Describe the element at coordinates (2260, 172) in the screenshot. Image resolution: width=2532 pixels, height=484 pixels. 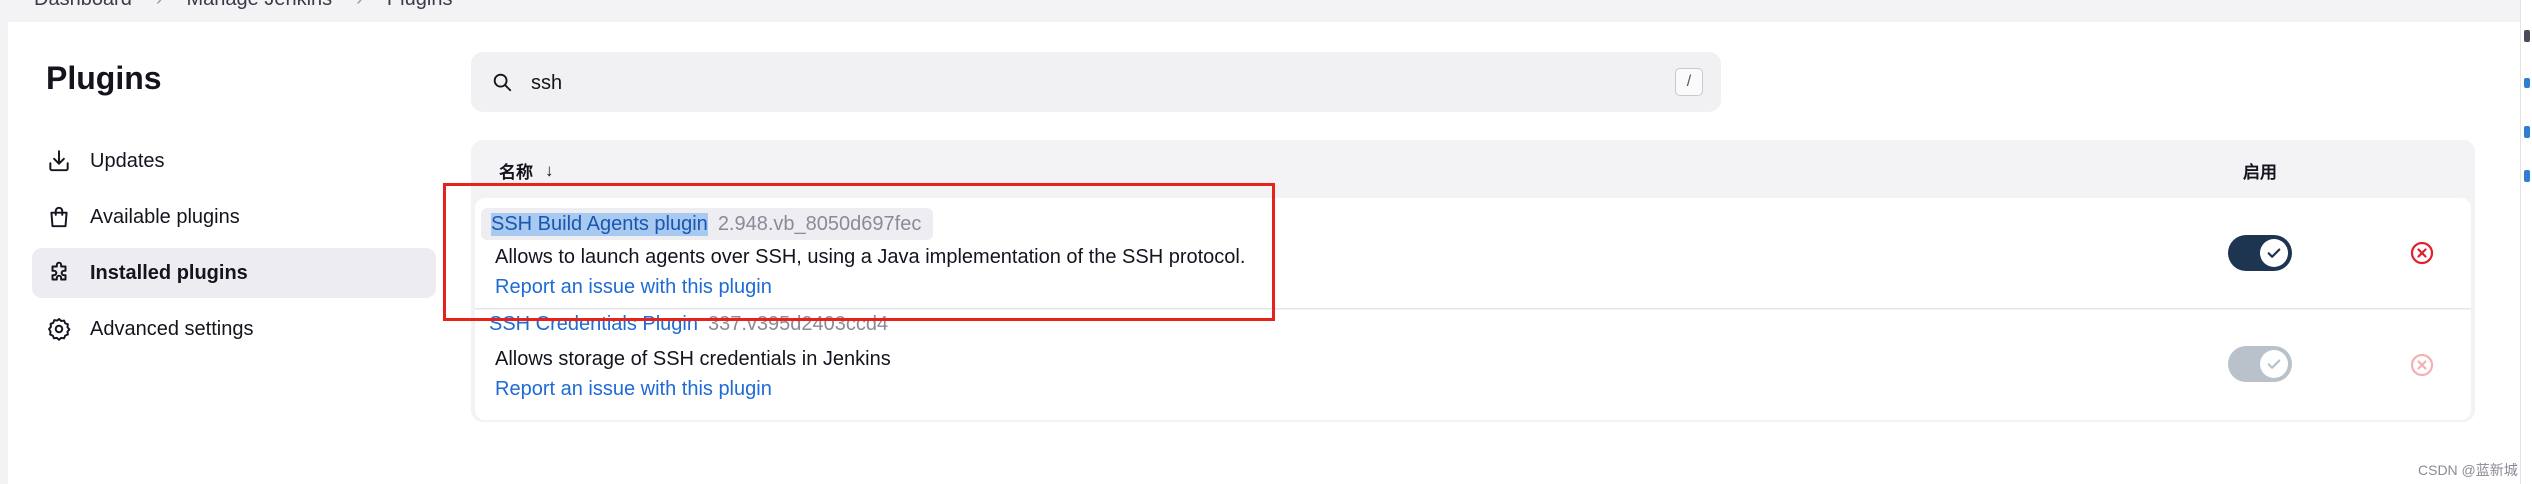
I see `column-header-enabled: 启用` at that location.